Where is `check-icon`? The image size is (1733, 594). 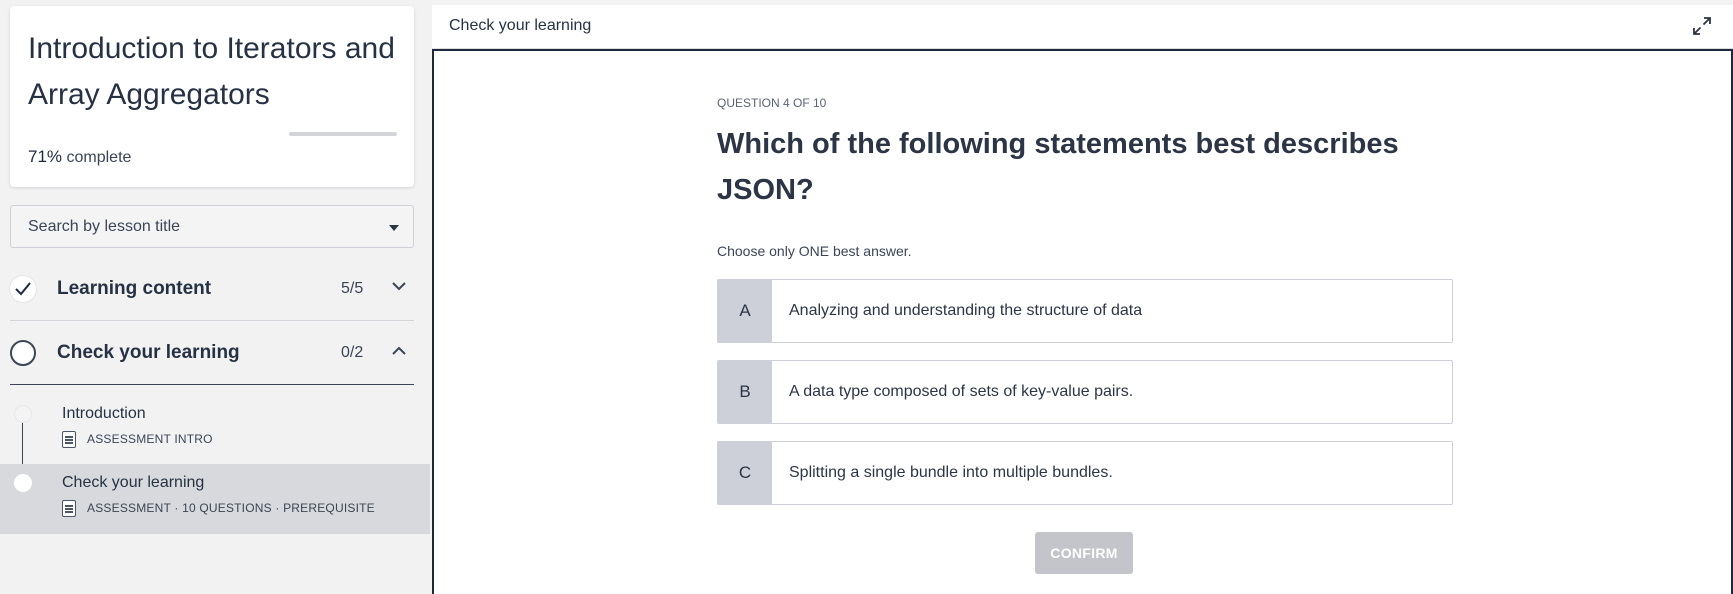
check-icon is located at coordinates (23, 289).